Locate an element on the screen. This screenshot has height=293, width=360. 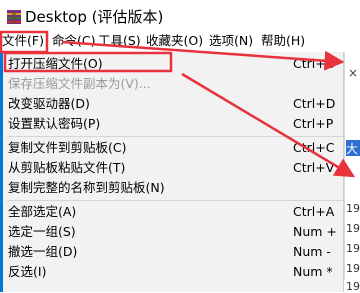
menu-item-shortcut: Ctrl+P is located at coordinates (313, 123).